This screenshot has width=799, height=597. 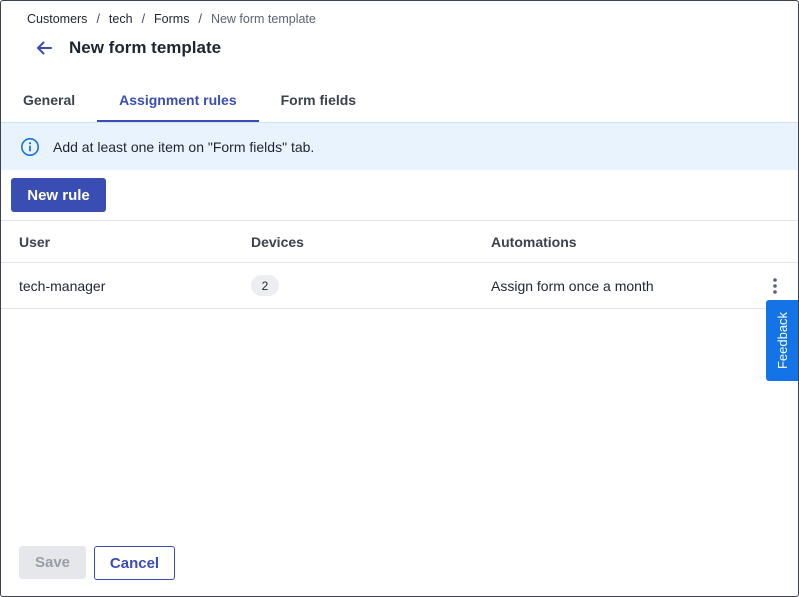 I want to click on breadcrumb-tech: tech, so click(x=121, y=19).